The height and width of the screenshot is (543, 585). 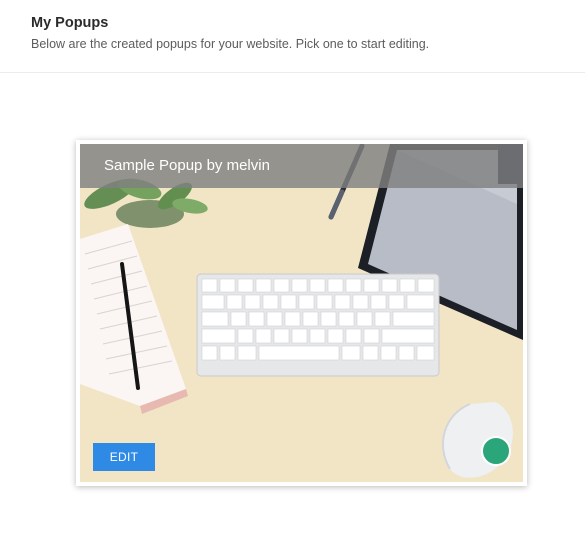 What do you see at coordinates (70, 23) in the screenshot?
I see `page-title: My Popups` at bounding box center [70, 23].